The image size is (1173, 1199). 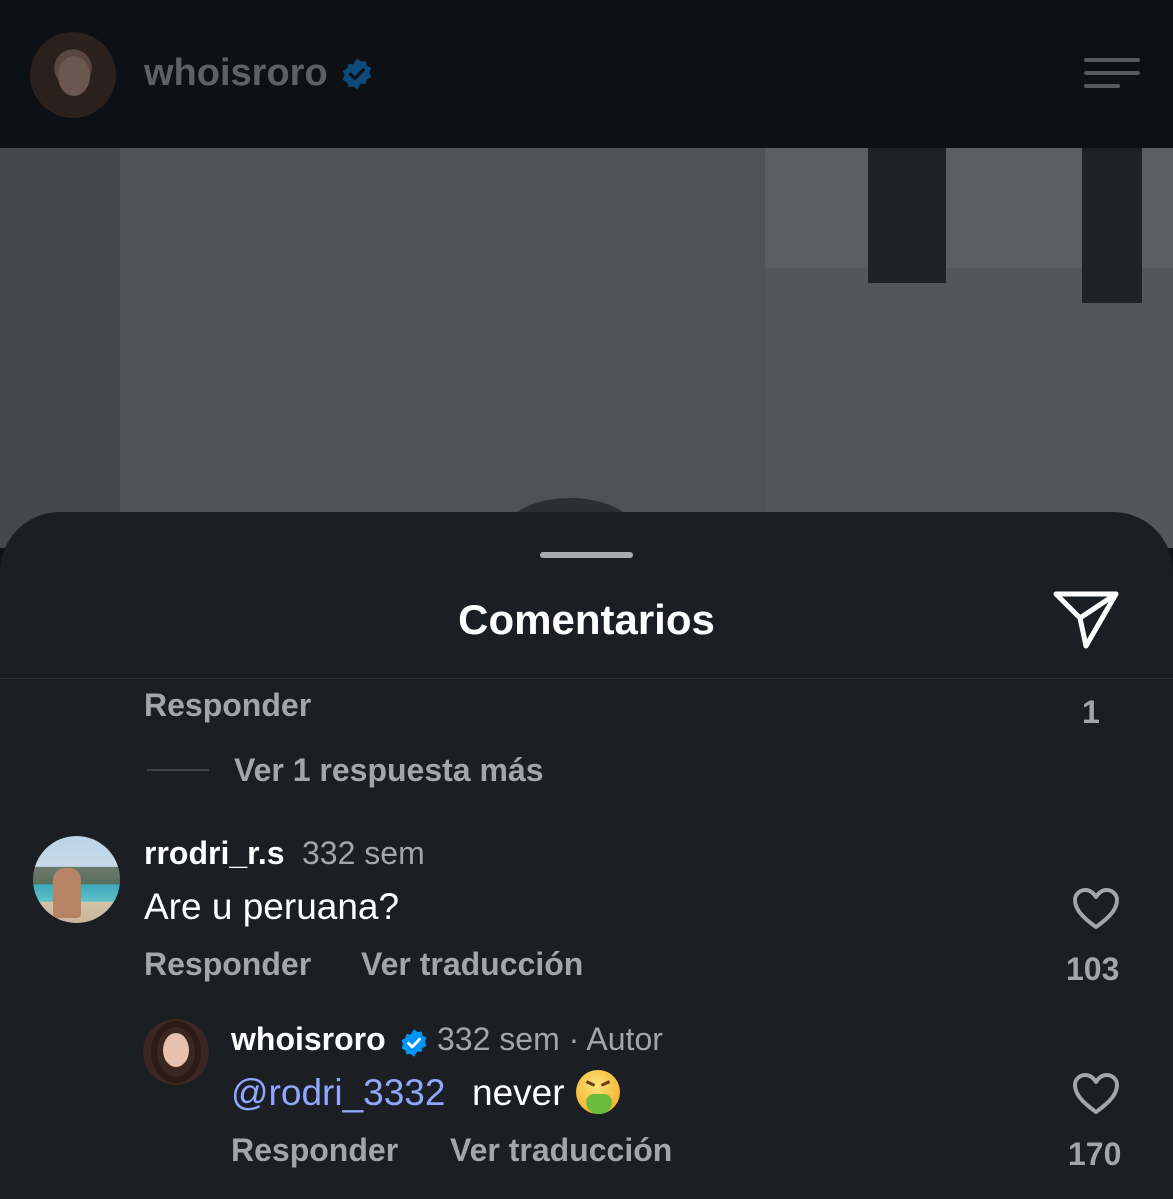 I want to click on profile-username: whoisroro, so click(x=236, y=73).